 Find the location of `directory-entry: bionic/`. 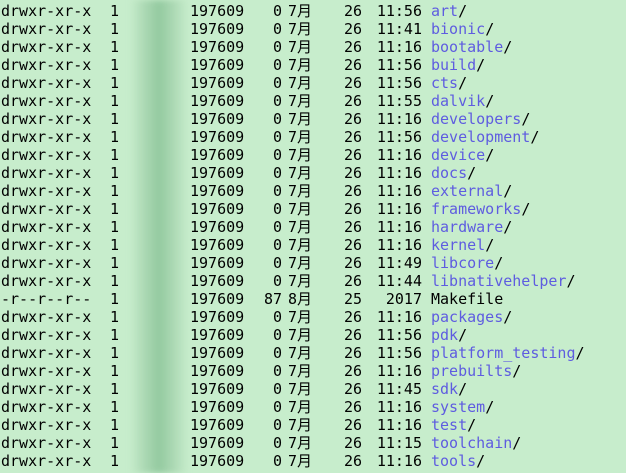

directory-entry: bionic/ is located at coordinates (462, 29).